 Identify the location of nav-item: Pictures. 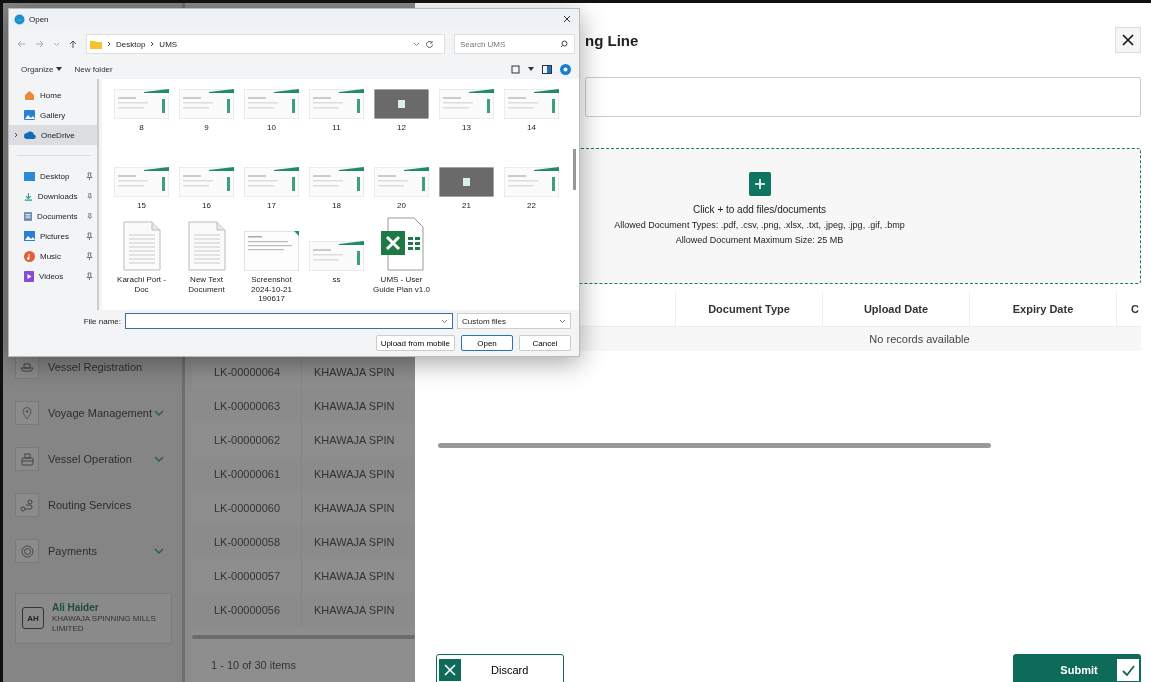
(53, 236).